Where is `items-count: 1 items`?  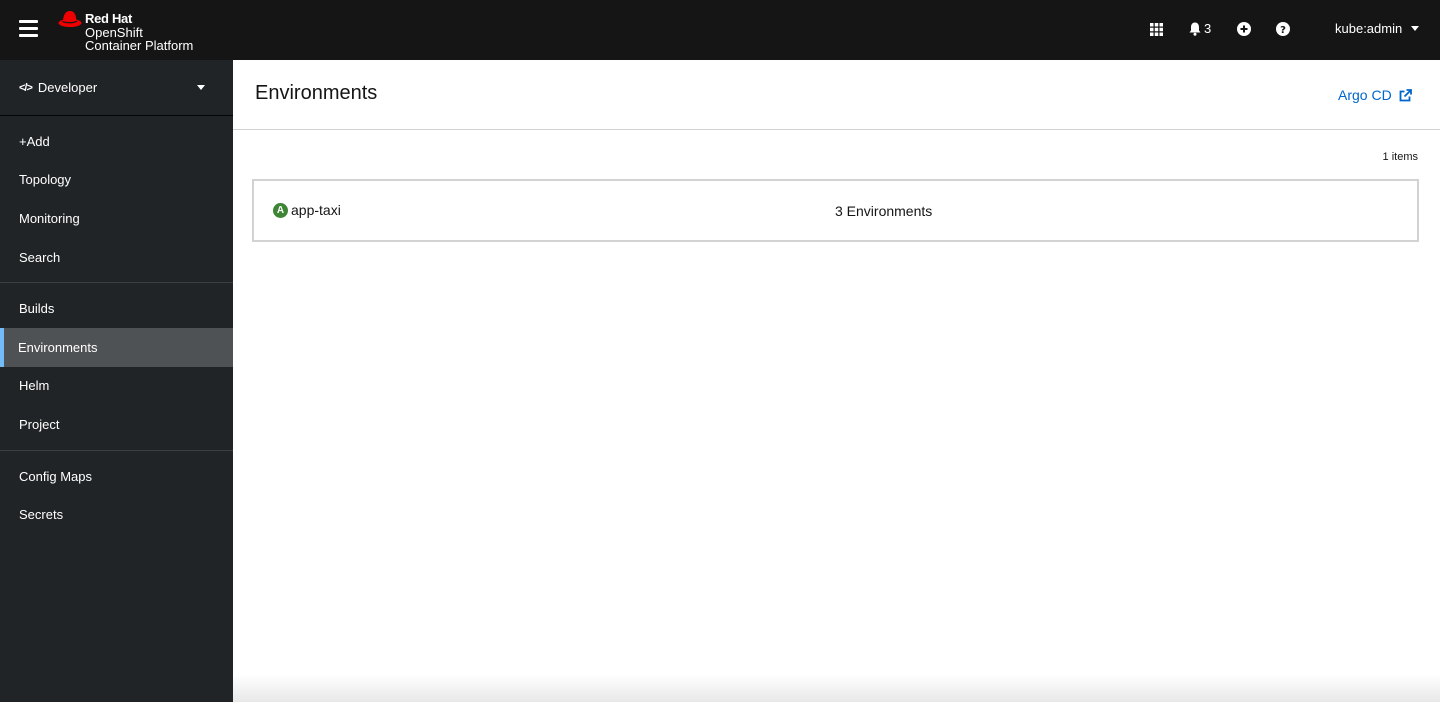 items-count: 1 items is located at coordinates (1400, 157).